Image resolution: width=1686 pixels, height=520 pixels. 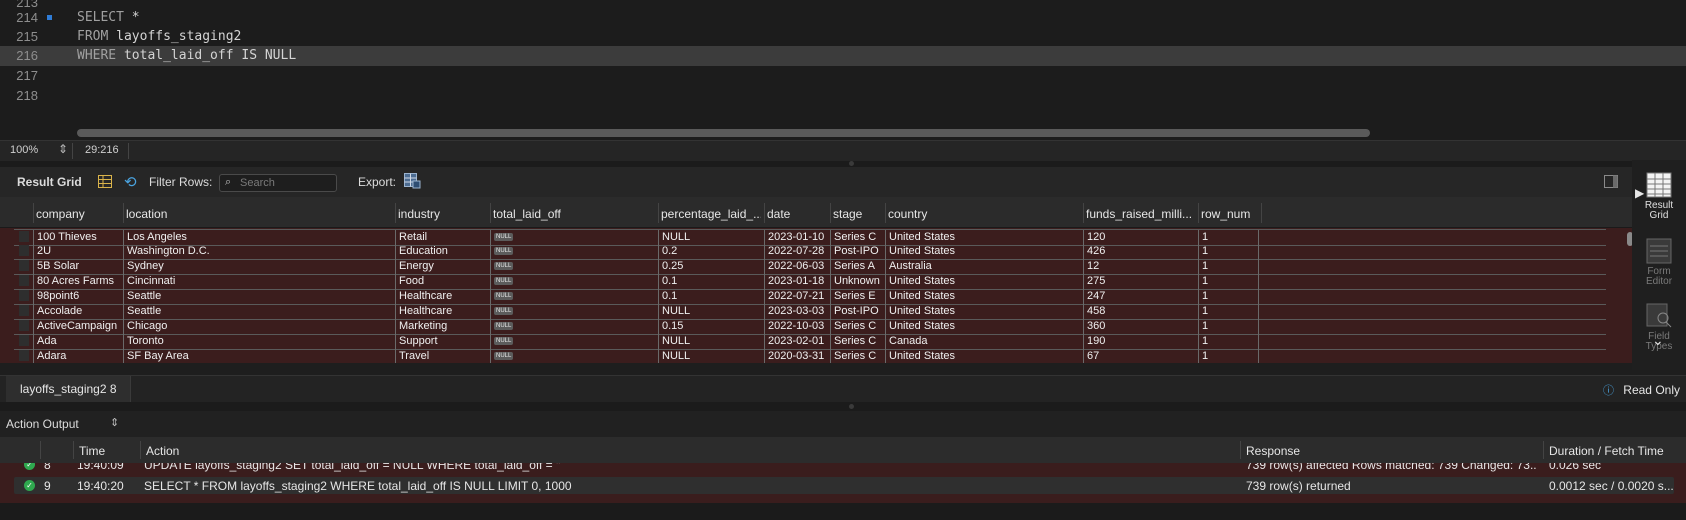 I want to click on table-cell: Cincinnati, so click(x=259, y=281).